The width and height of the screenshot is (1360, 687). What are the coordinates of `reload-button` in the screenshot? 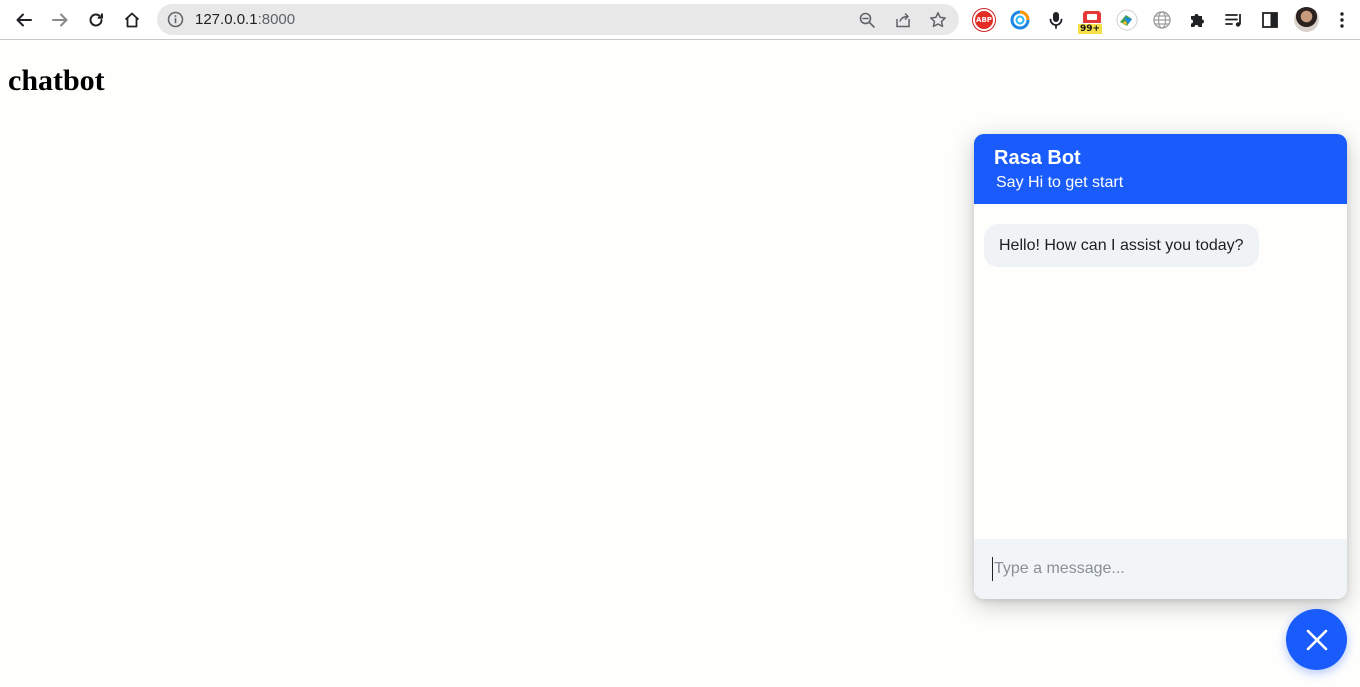 It's located at (96, 20).